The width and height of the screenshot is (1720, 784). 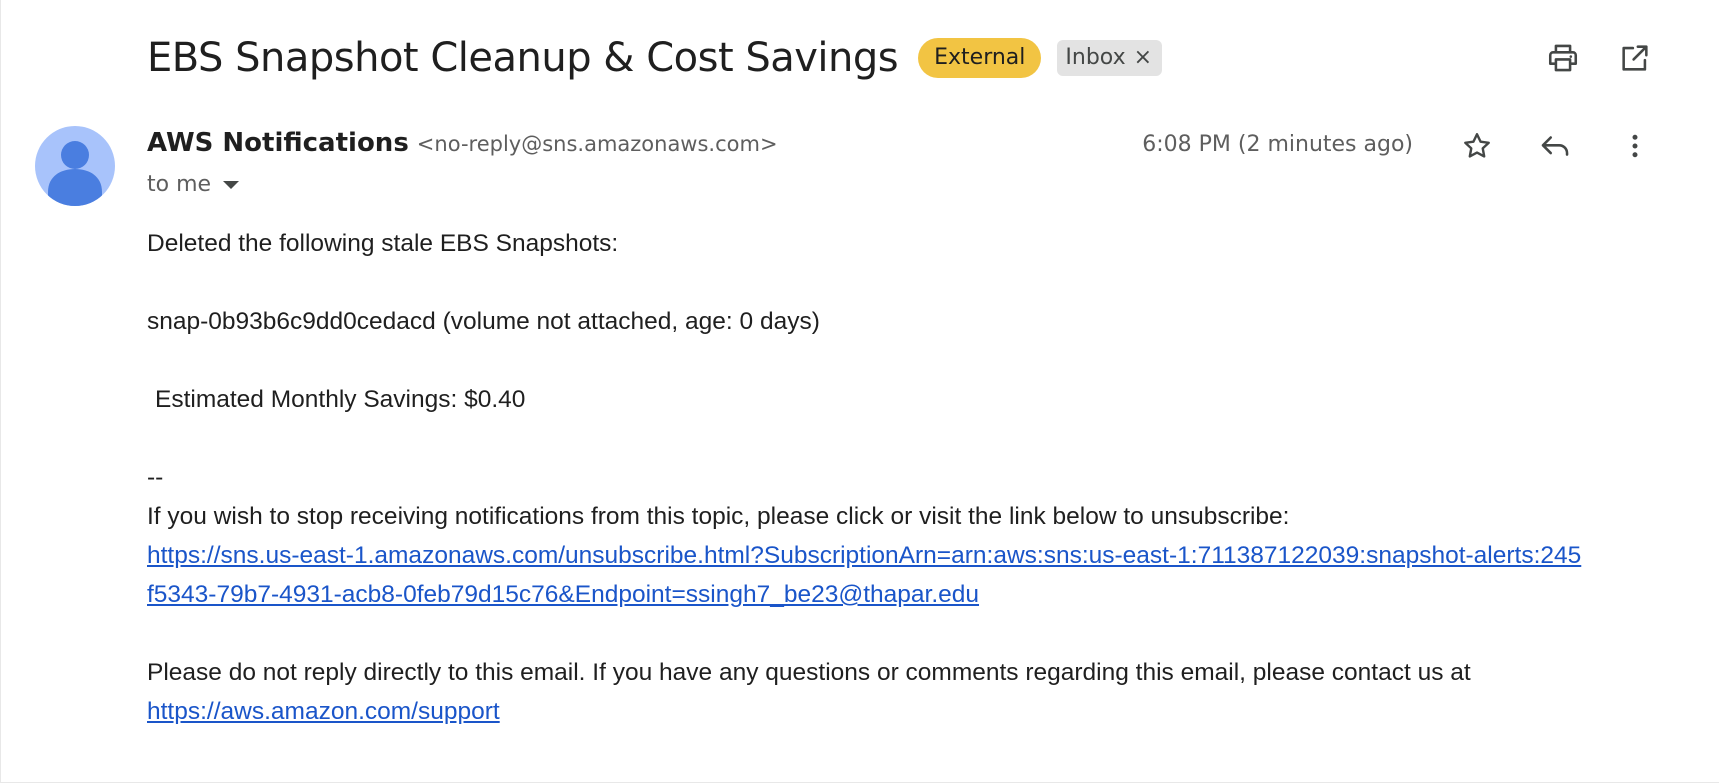 I want to click on default-avatar-icon, so click(x=75, y=173).